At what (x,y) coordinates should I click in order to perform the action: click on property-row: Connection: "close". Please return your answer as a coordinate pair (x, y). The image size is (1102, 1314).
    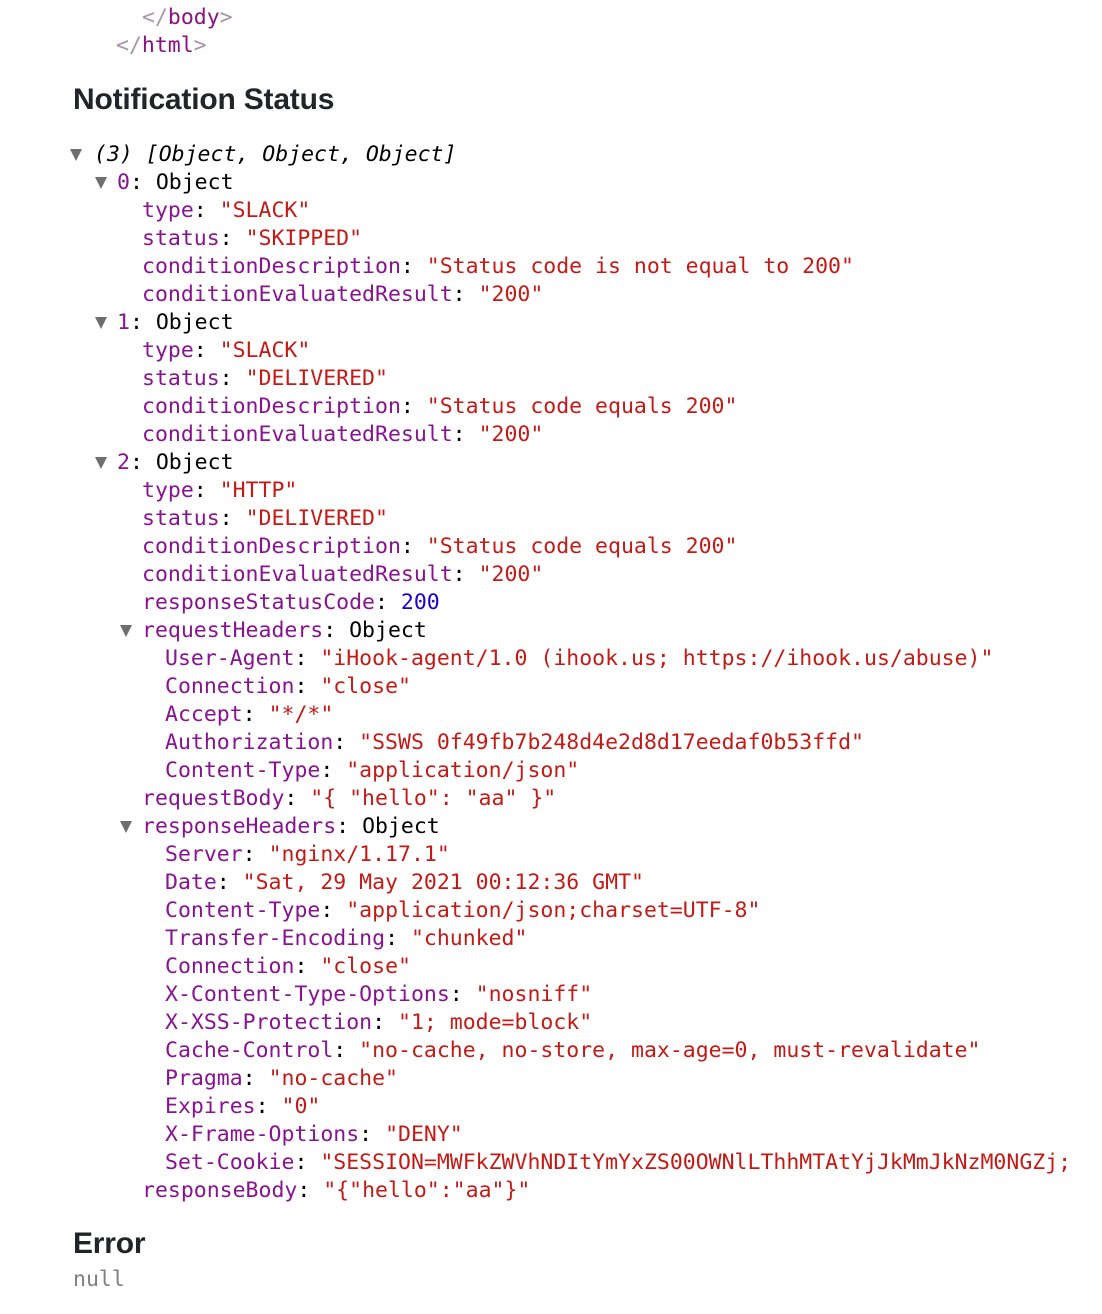
    Looking at the image, I should click on (205, 967).